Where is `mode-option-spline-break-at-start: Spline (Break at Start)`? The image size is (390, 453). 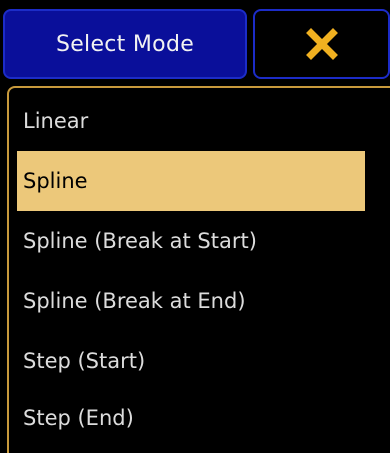 mode-option-spline-break-at-start: Spline (Break at Start) is located at coordinates (191, 241).